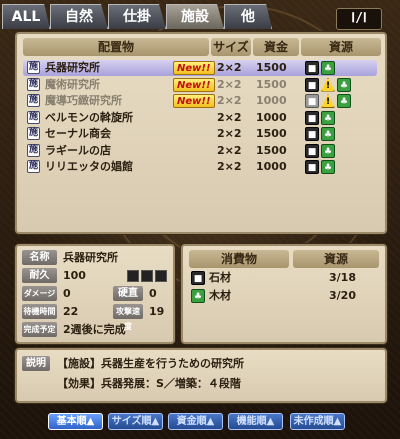 This screenshot has height=439, width=400. Describe the element at coordinates (135, 421) in the screenshot. I see `sort-button: サイズ順▲` at that location.